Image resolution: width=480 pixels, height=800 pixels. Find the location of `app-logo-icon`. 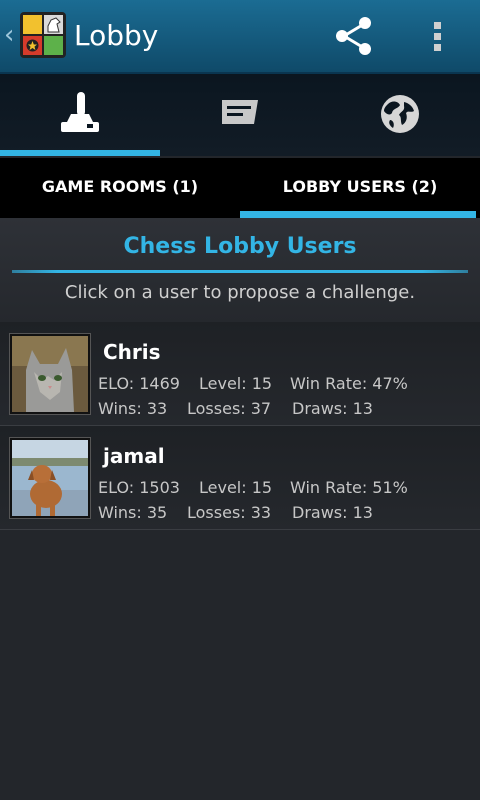

app-logo-icon is located at coordinates (43, 35).